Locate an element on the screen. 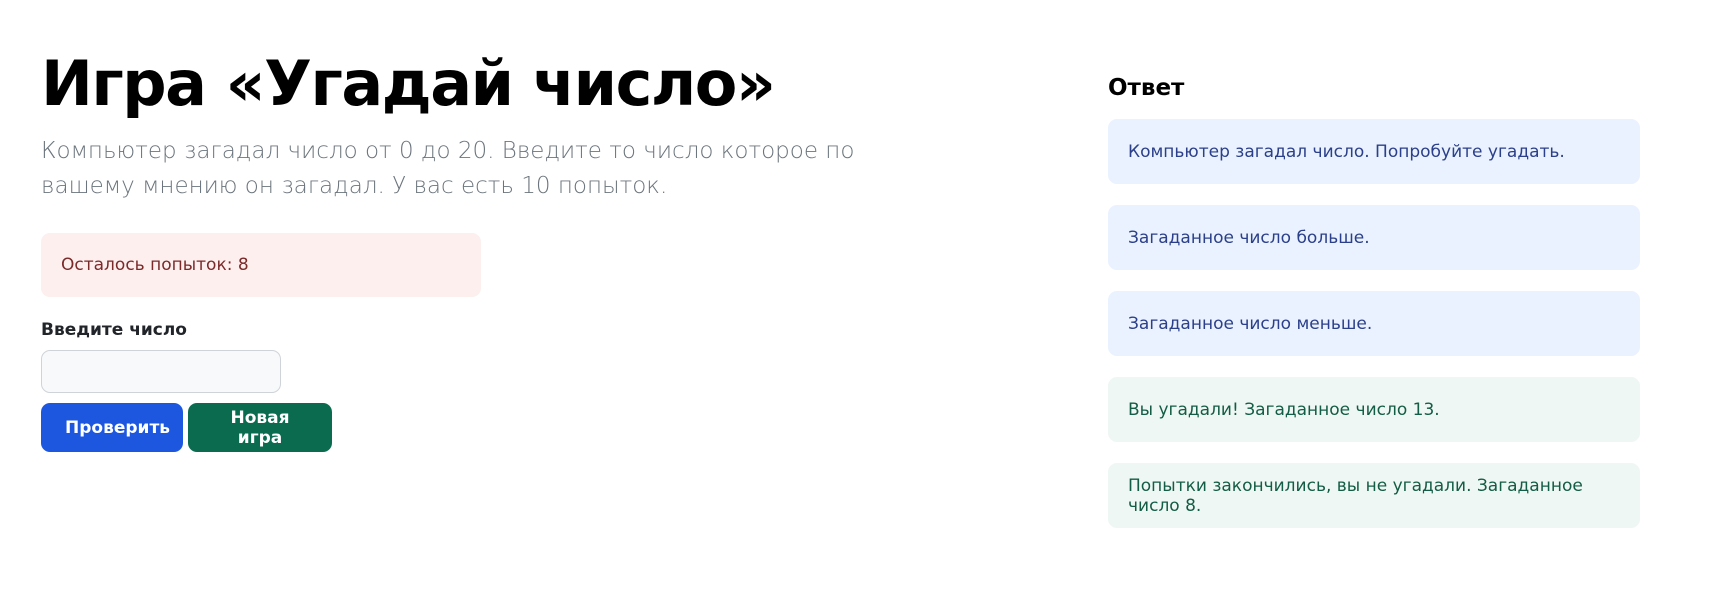 This screenshot has width=1723, height=600. attempts-text: Осталось попыток: 8 is located at coordinates (155, 265).